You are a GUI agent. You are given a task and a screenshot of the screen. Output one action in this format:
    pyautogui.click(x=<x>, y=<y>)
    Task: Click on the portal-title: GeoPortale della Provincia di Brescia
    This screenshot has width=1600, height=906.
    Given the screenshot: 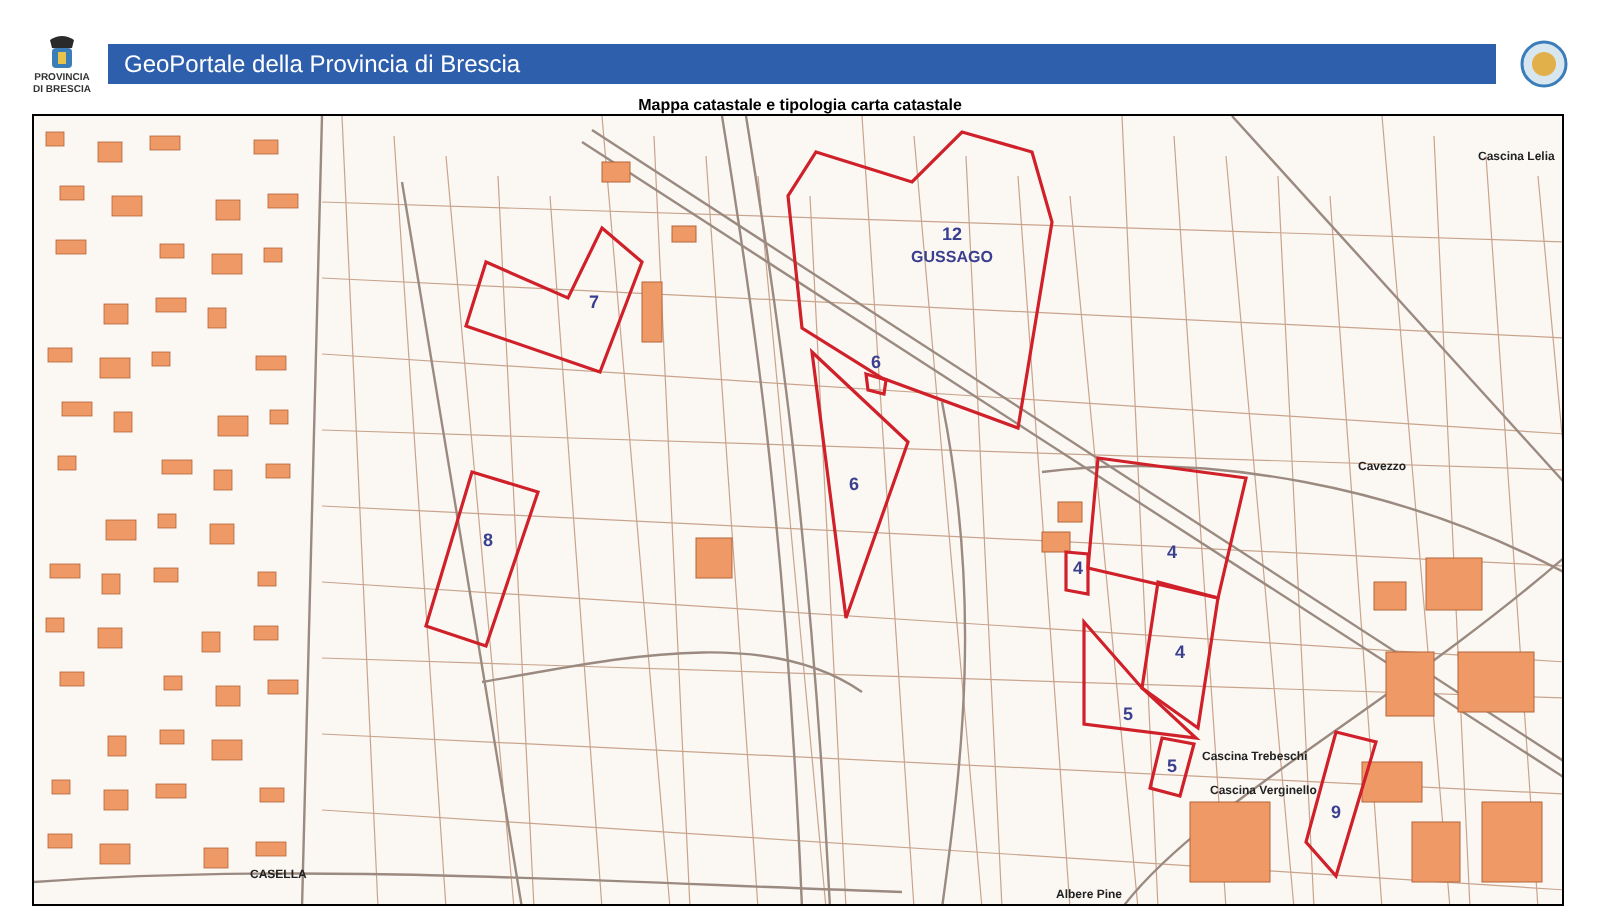 What is the action you would take?
    pyautogui.click(x=322, y=65)
    